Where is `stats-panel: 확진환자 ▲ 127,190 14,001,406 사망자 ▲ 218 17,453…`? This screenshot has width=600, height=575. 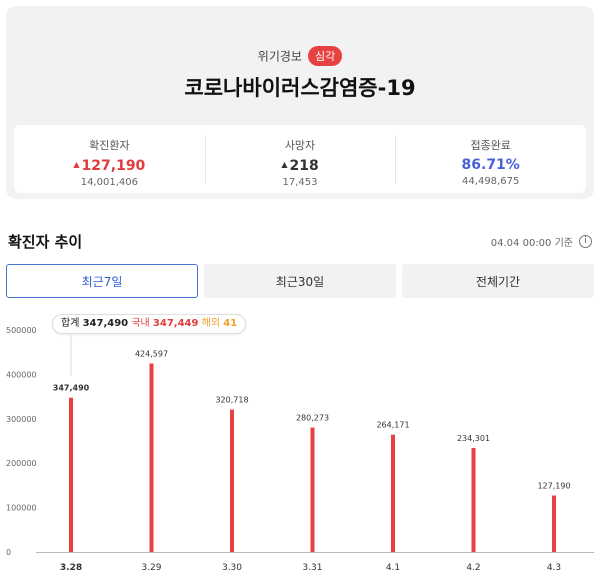
stats-panel: 확진환자 ▲ 127,190 14,001,406 사망자 ▲ 218 17,453… is located at coordinates (300, 159).